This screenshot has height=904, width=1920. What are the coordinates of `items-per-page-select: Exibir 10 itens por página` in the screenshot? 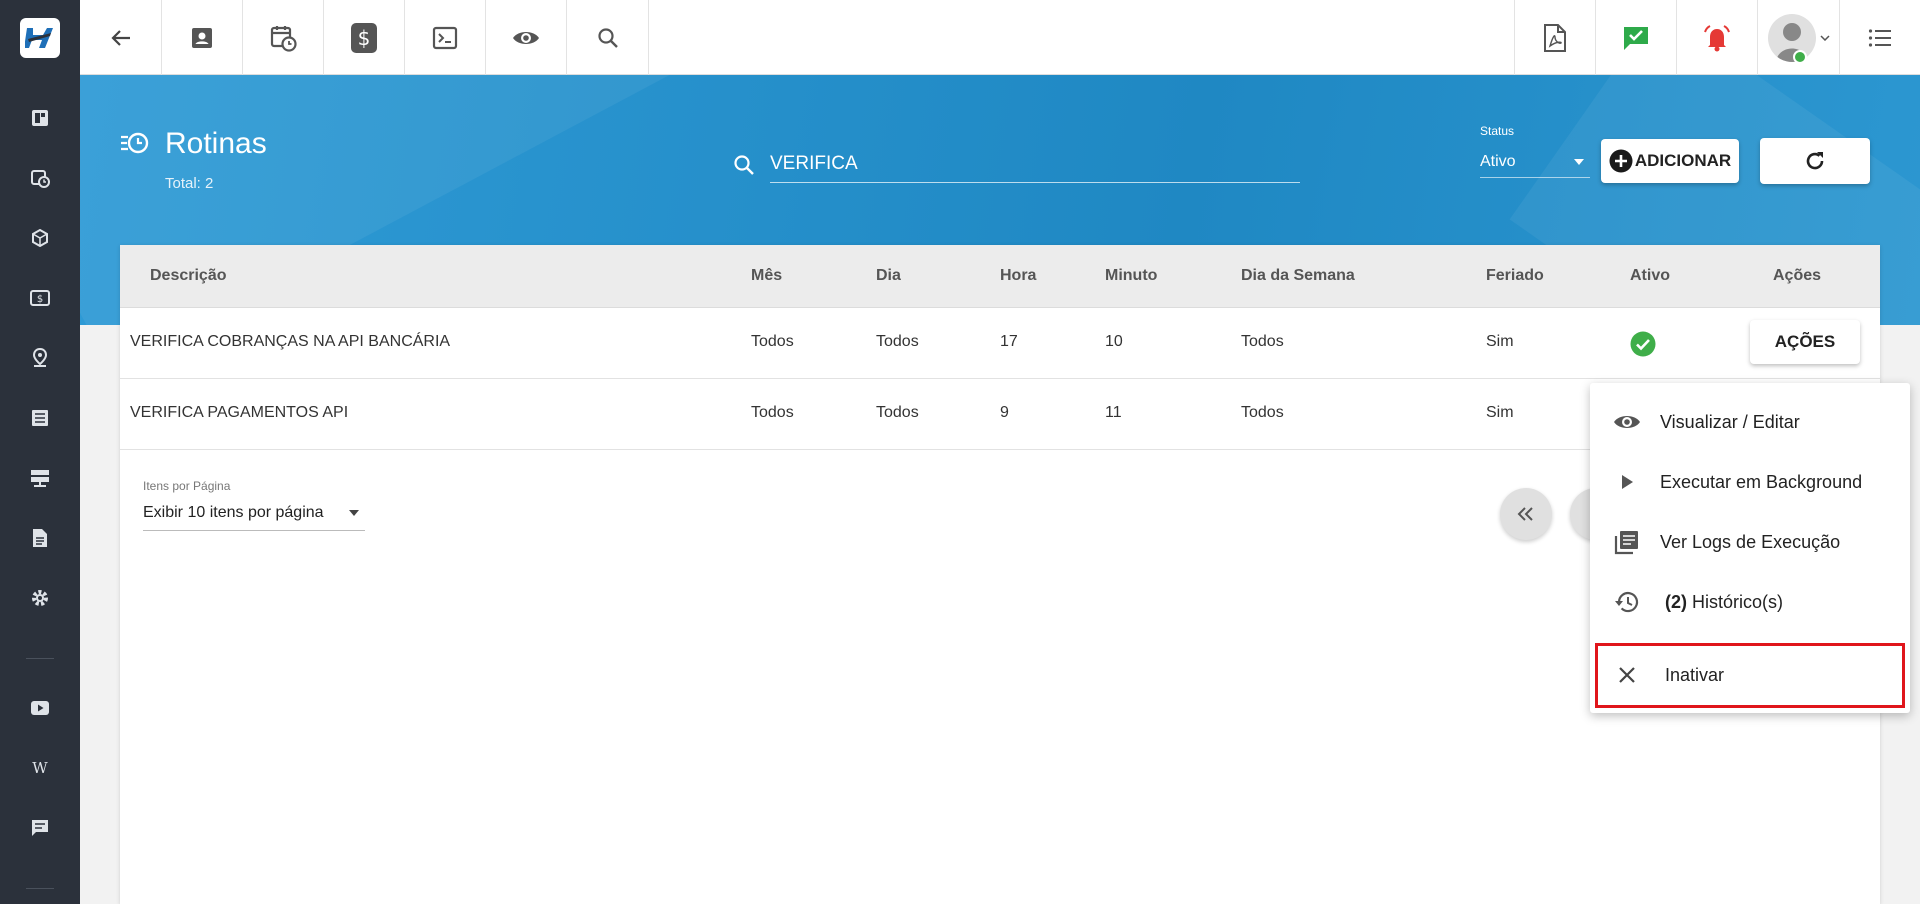 It's located at (254, 513).